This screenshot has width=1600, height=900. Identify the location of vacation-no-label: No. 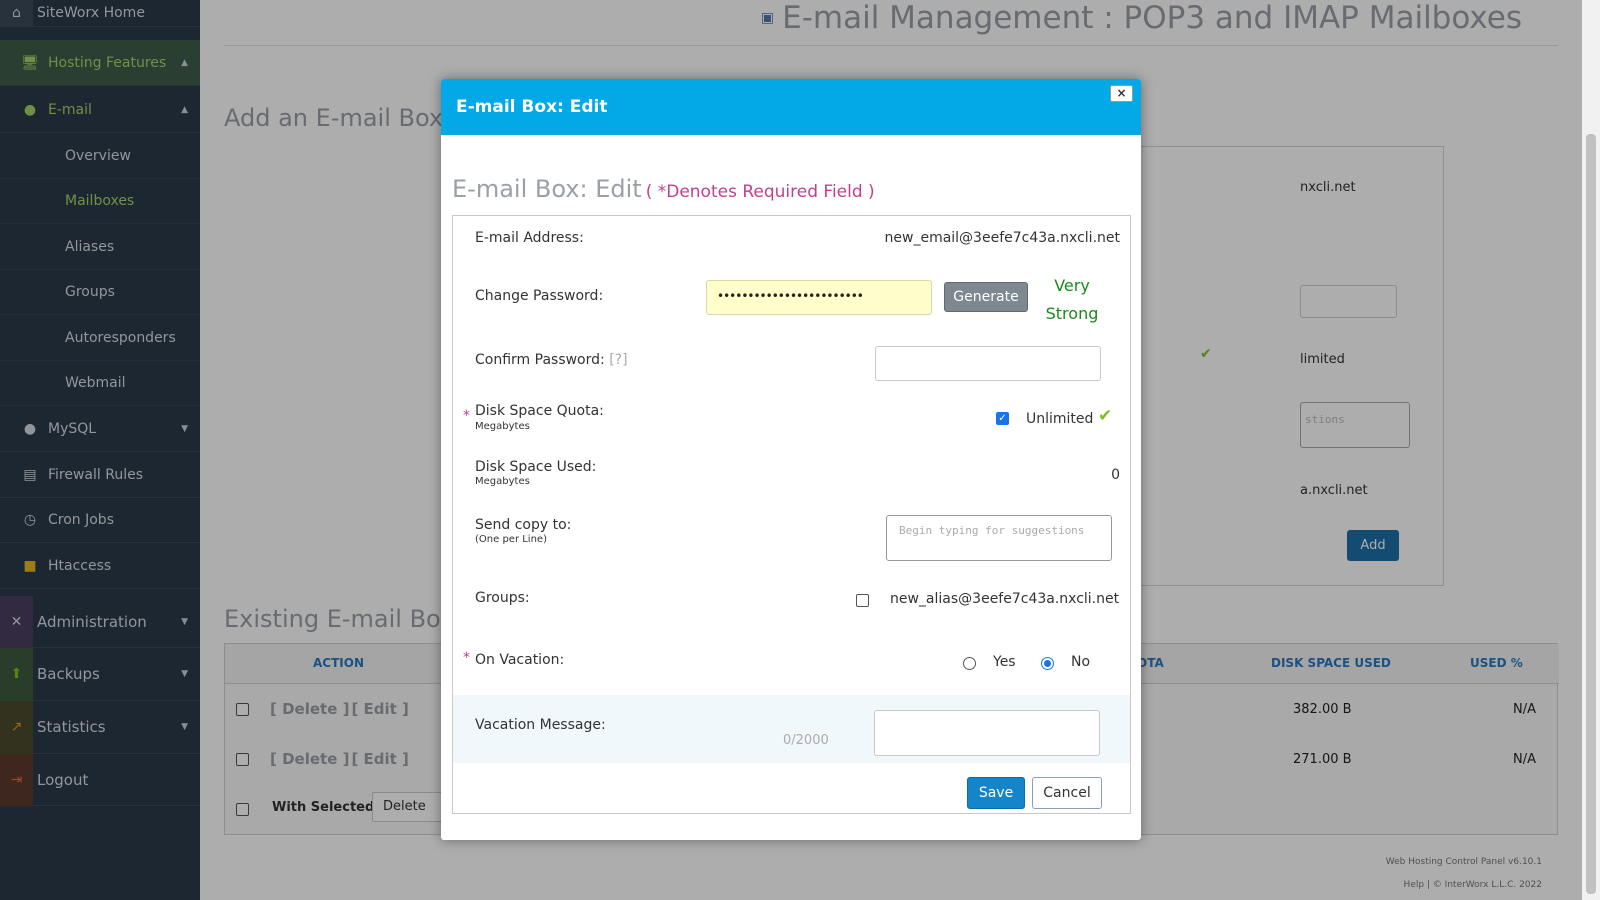
(1081, 662).